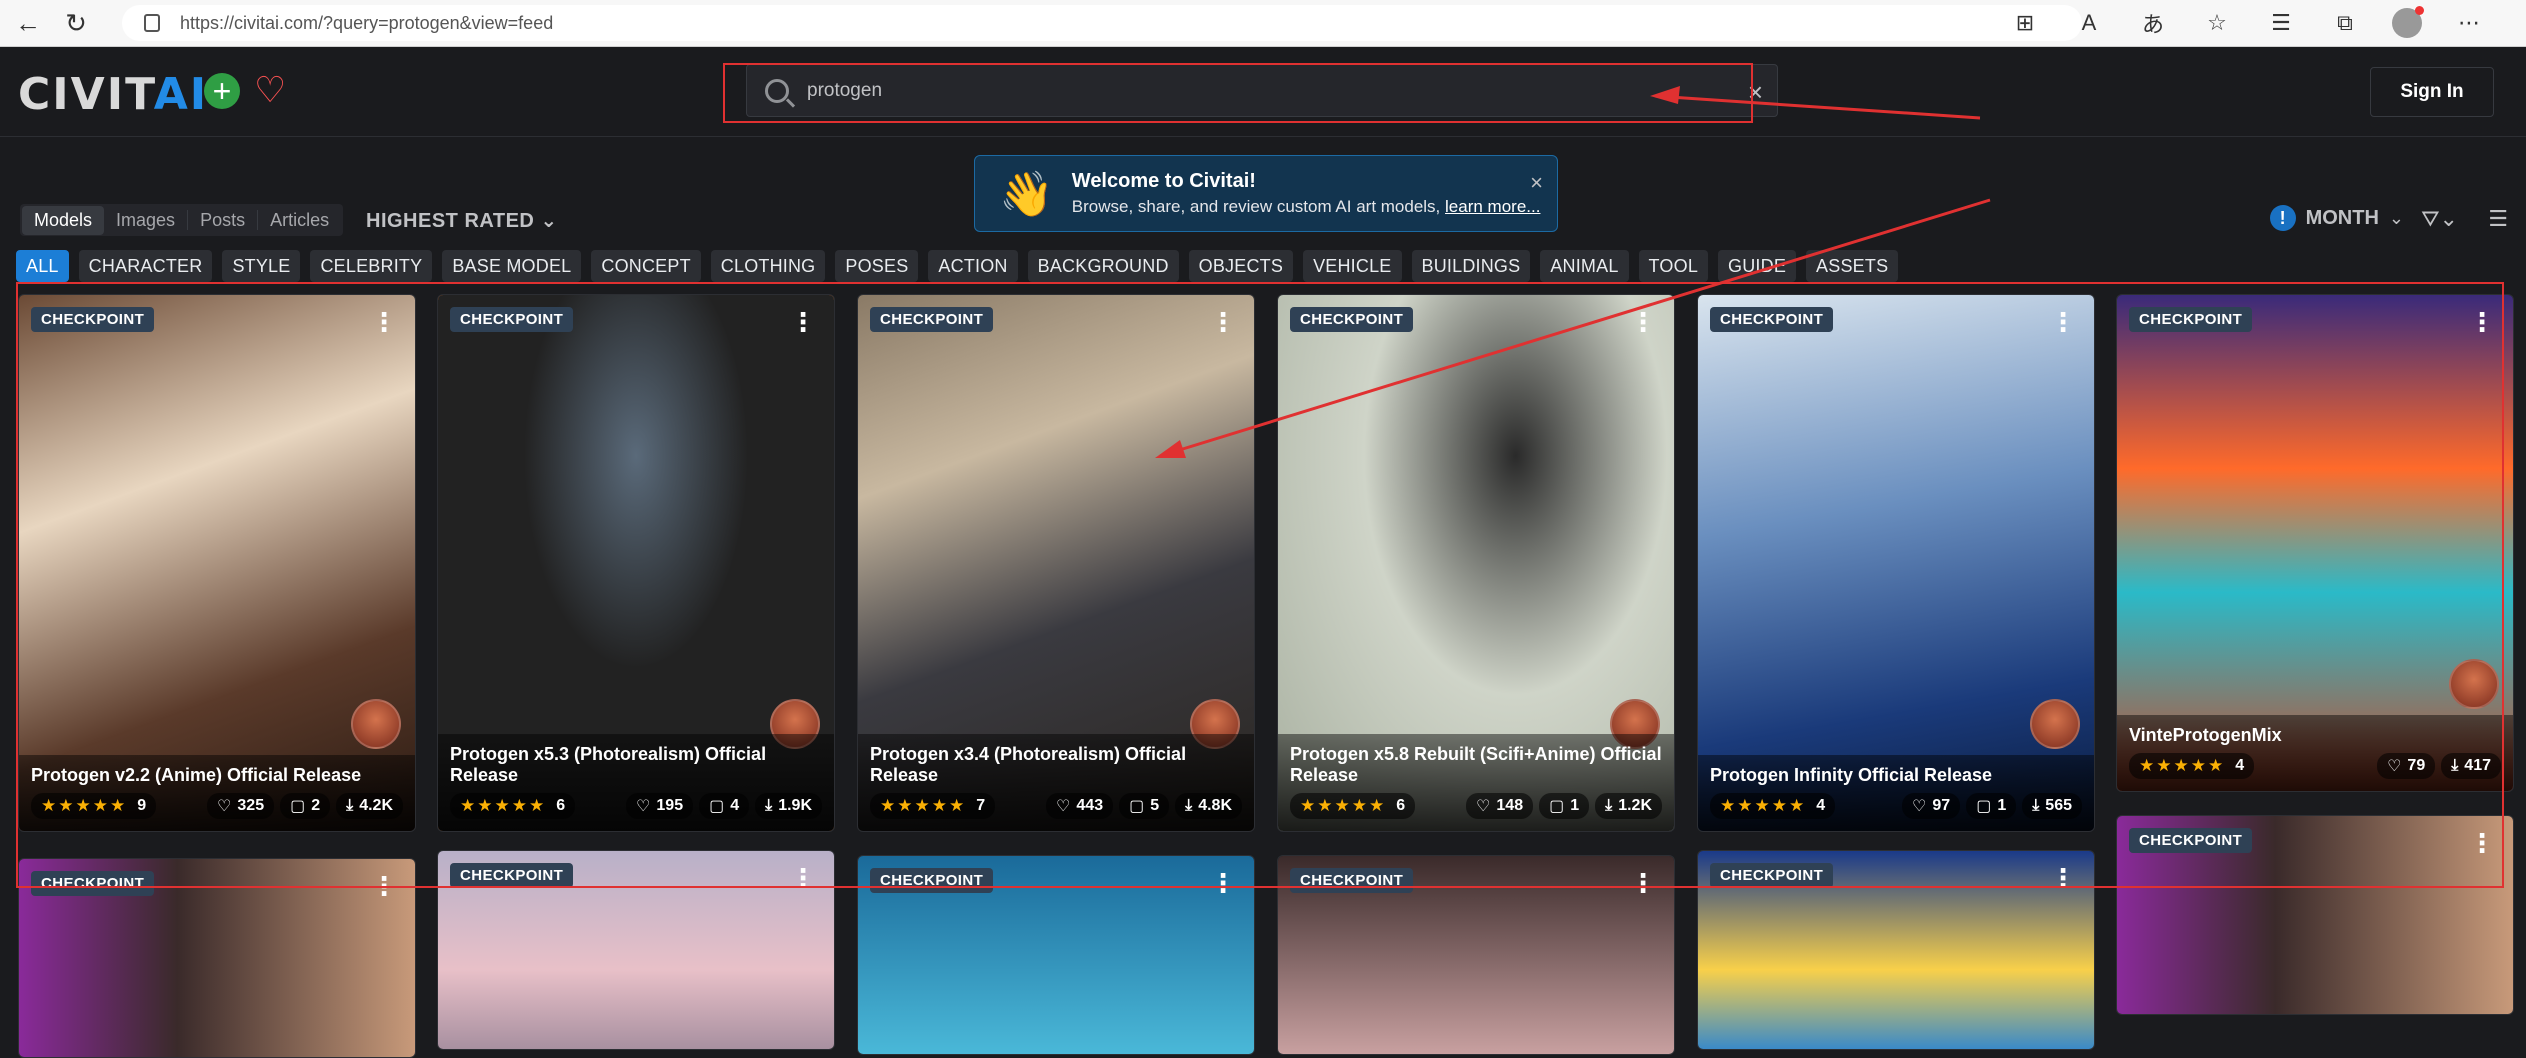 This screenshot has width=2526, height=1058. Describe the element at coordinates (1757, 266) in the screenshot. I see `category-tag: GUIDE` at that location.